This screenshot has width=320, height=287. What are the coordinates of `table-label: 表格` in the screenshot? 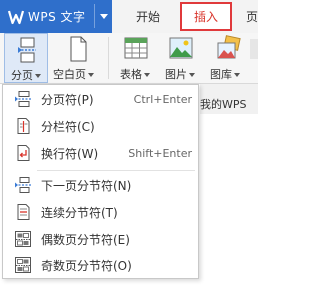 It's located at (135, 74).